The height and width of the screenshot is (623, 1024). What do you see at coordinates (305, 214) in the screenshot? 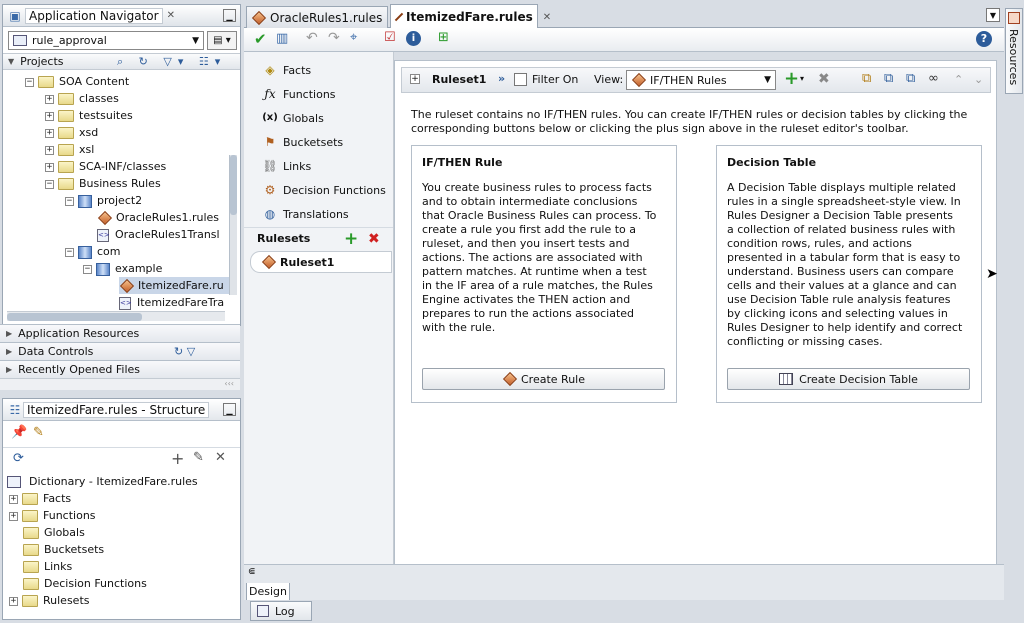
I see `nav-translations: ◍ Translations` at bounding box center [305, 214].